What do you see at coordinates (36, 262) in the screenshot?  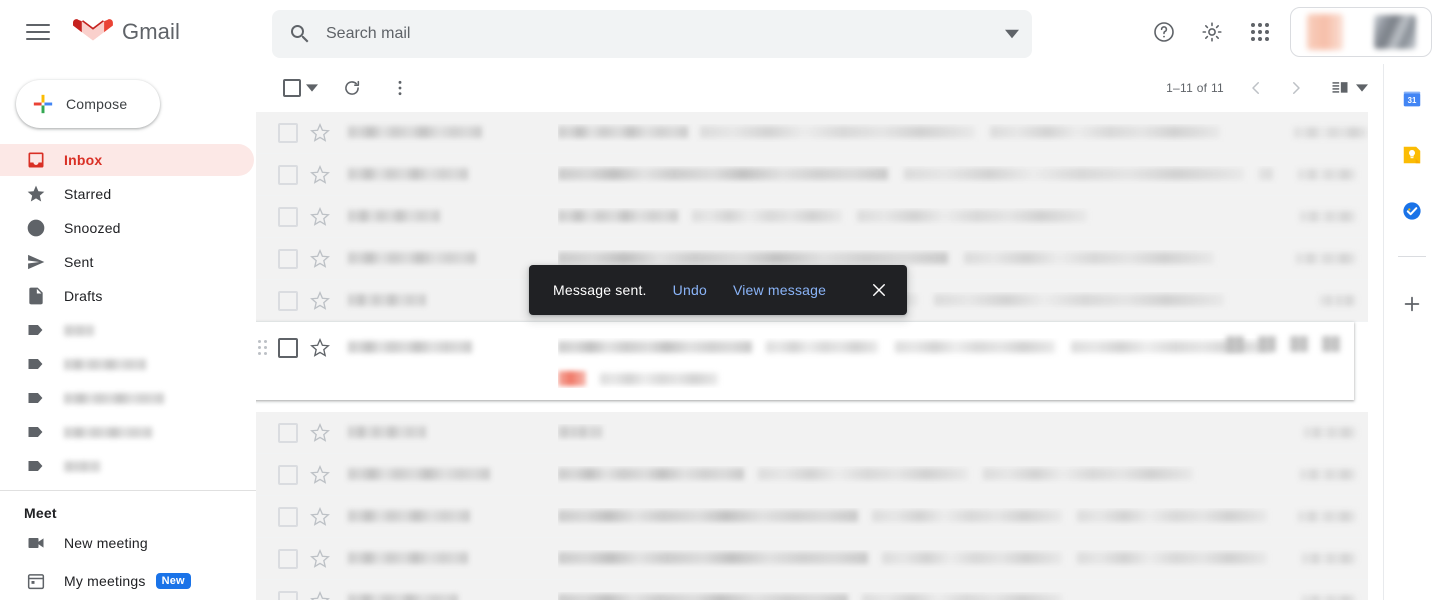 I see `send-icon` at bounding box center [36, 262].